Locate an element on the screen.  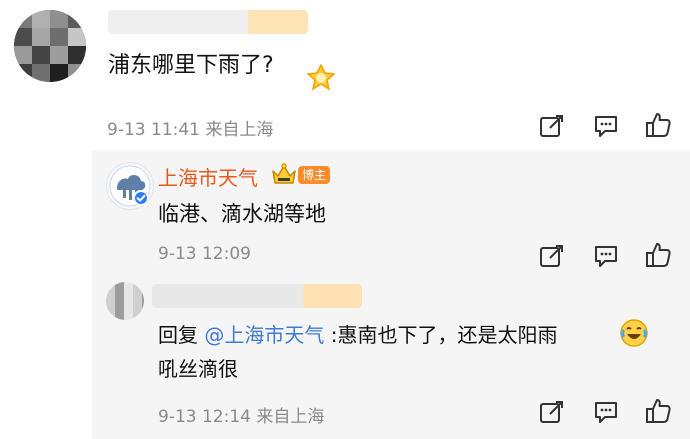
reply-meta: 9-13 12:09 is located at coordinates (204, 254).